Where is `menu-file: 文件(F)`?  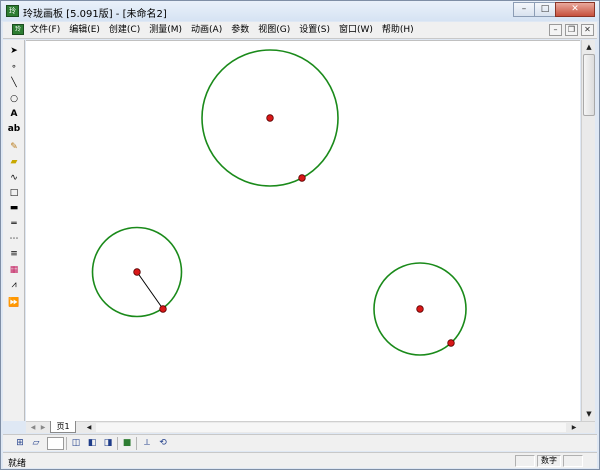 menu-file: 文件(F) is located at coordinates (45, 30).